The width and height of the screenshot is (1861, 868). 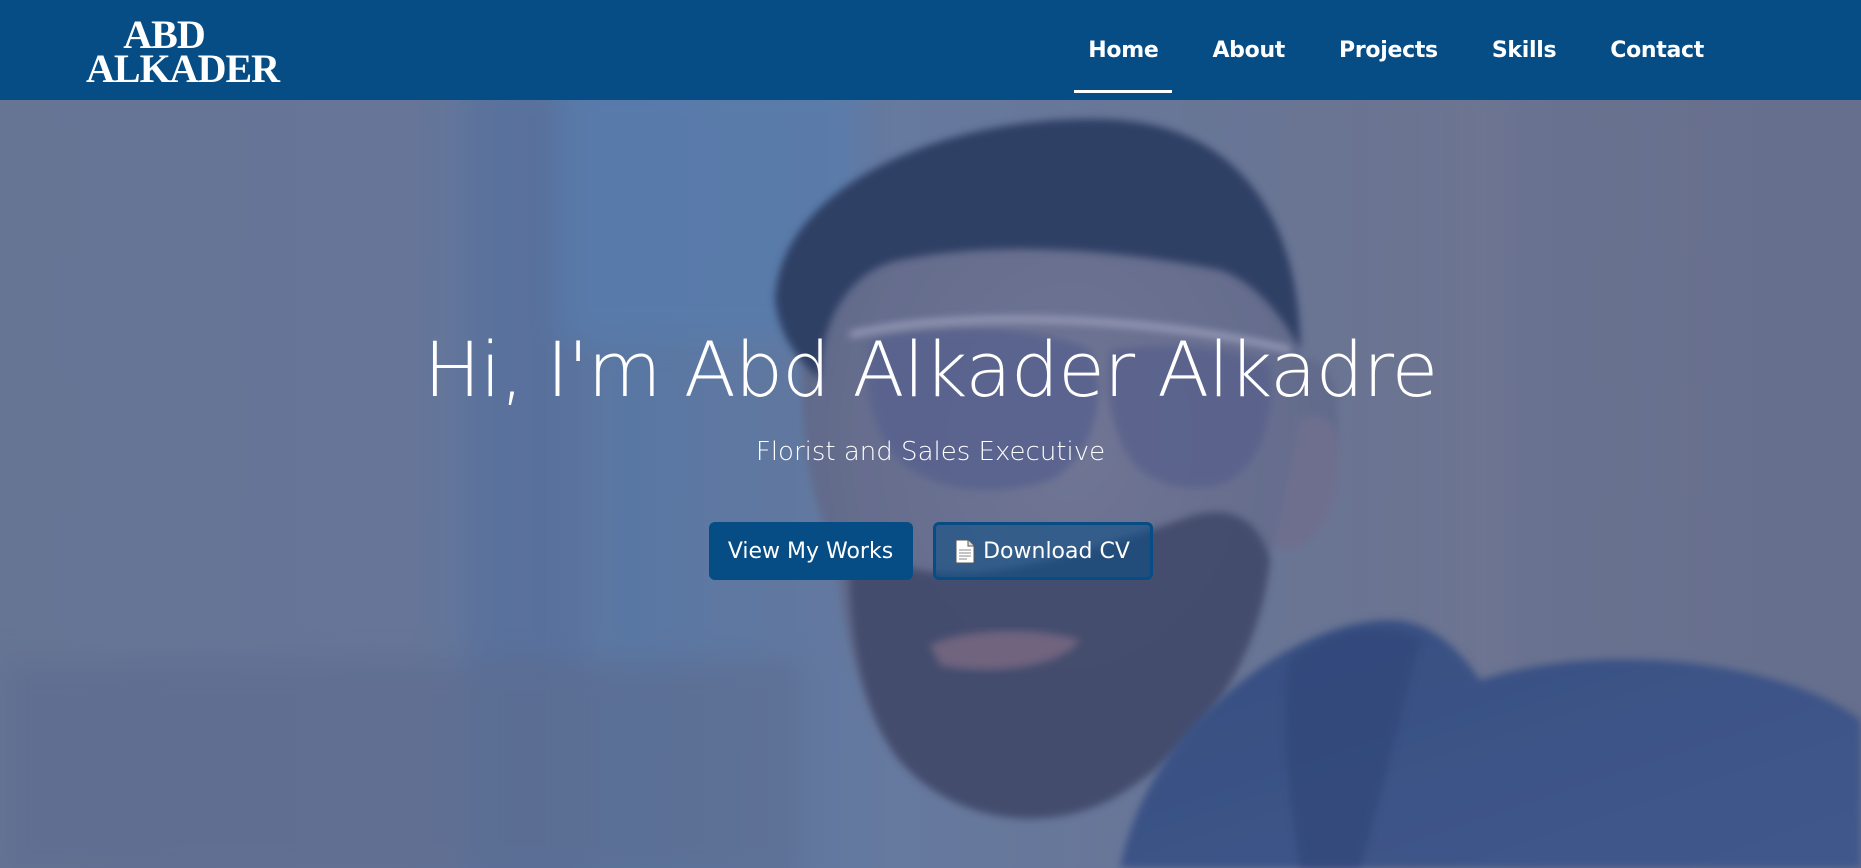 What do you see at coordinates (930, 452) in the screenshot?
I see `hero-subtitle: Florist and Sales Executive` at bounding box center [930, 452].